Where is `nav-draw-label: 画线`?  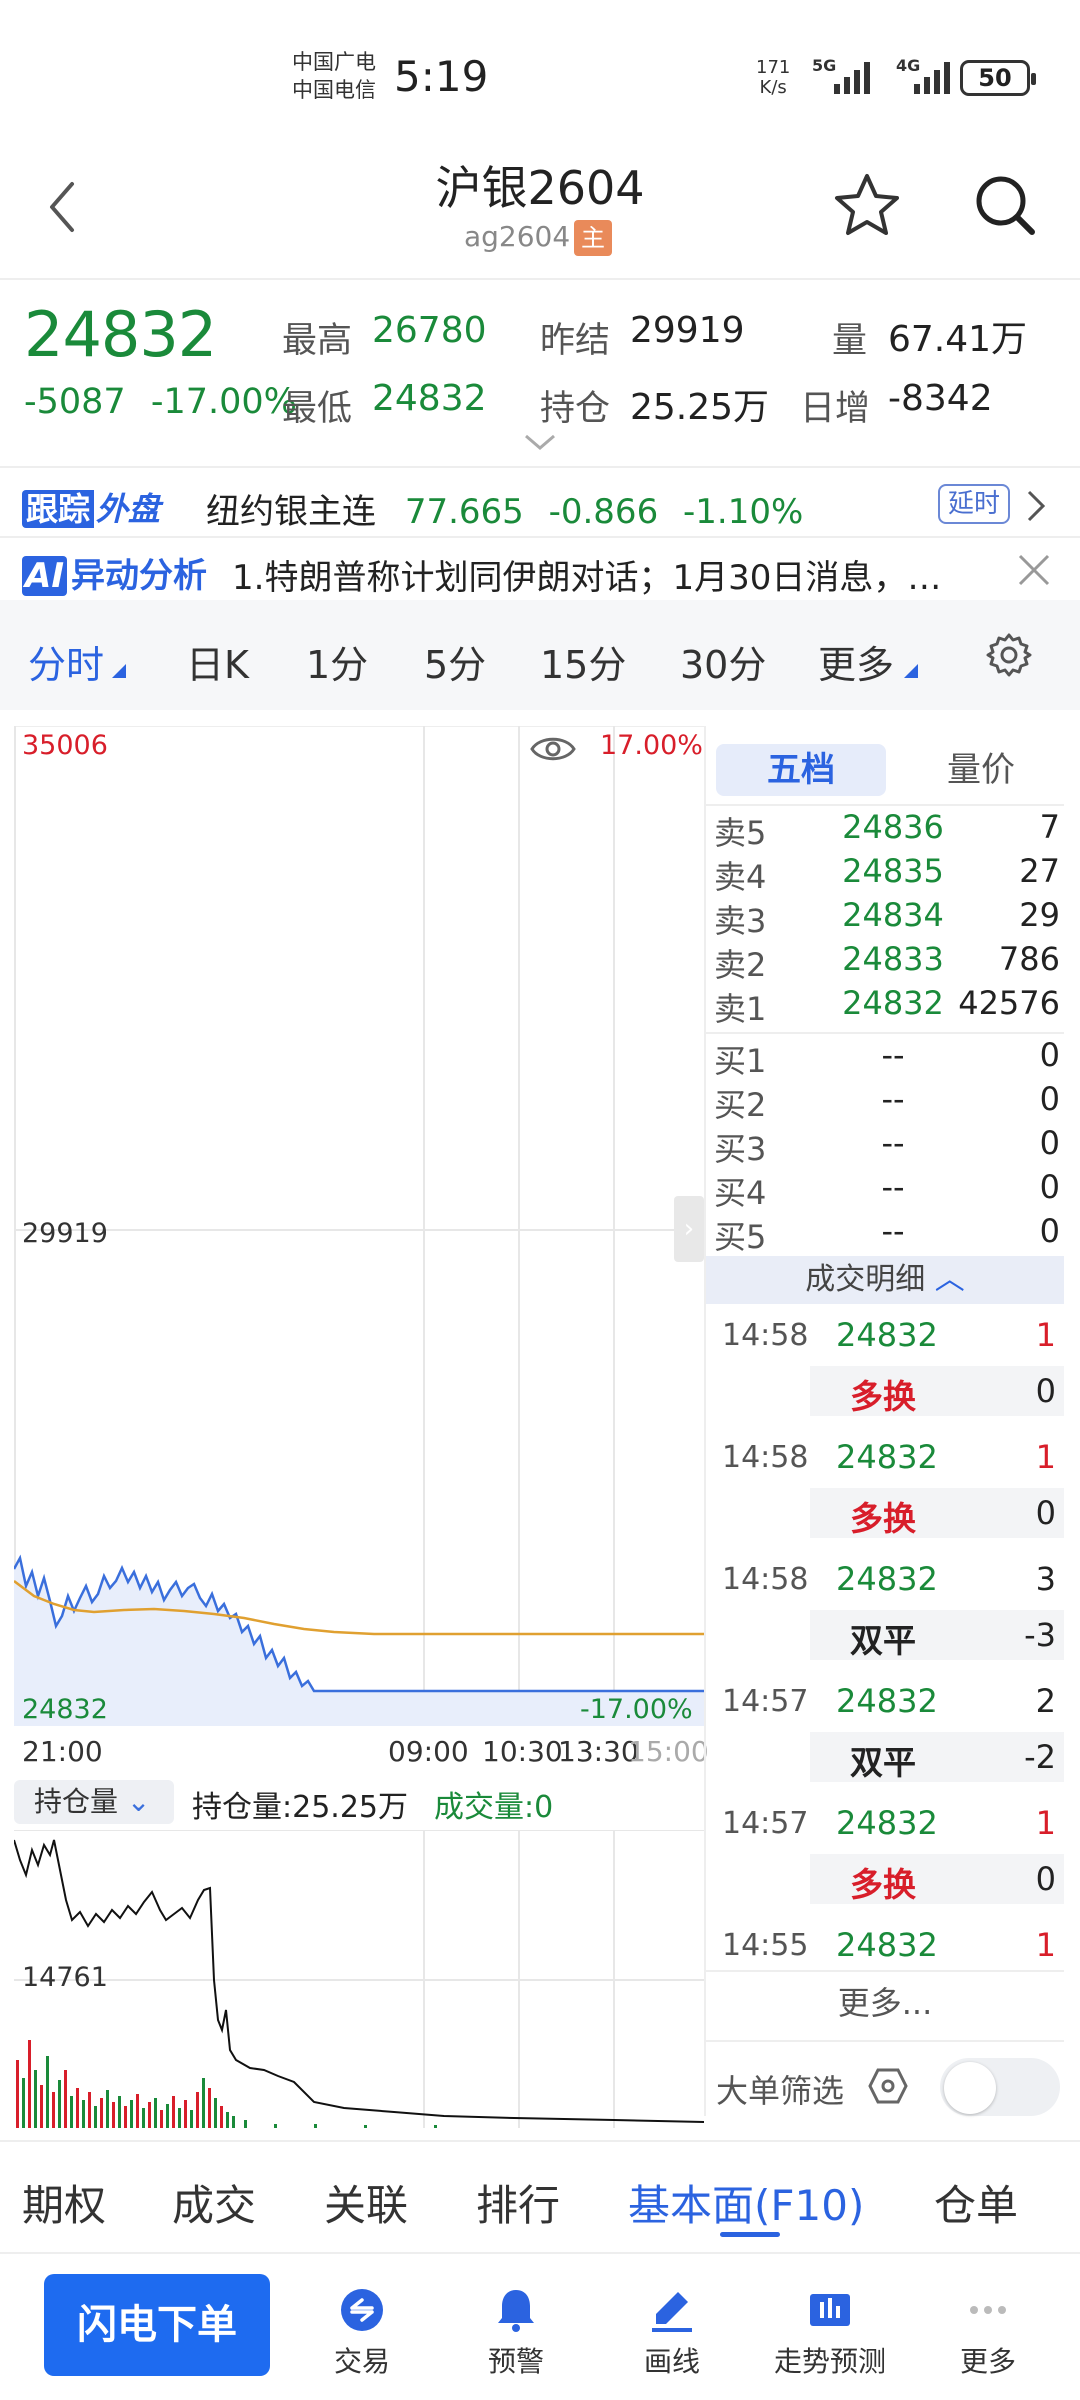 nav-draw-label: 画线 is located at coordinates (671, 2361).